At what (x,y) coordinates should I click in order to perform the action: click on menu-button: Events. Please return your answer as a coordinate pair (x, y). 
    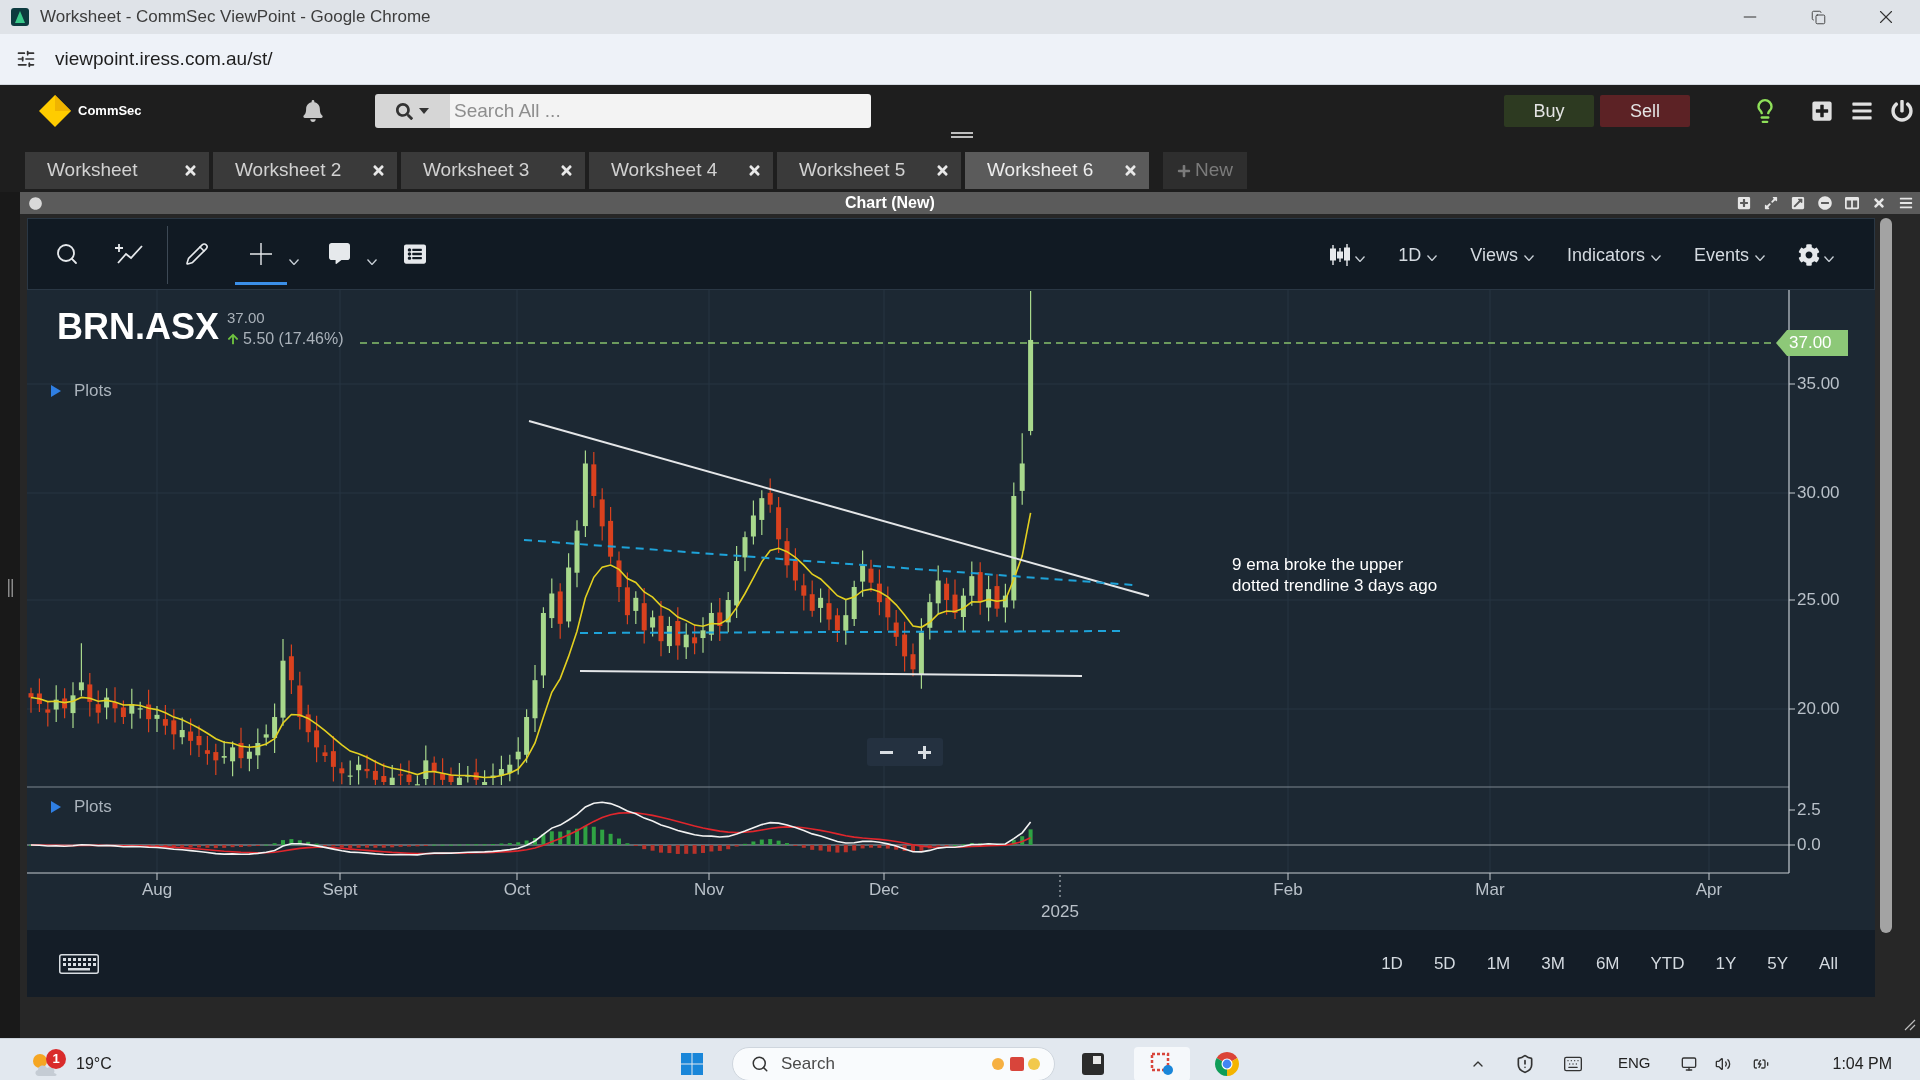
    Looking at the image, I should click on (1729, 255).